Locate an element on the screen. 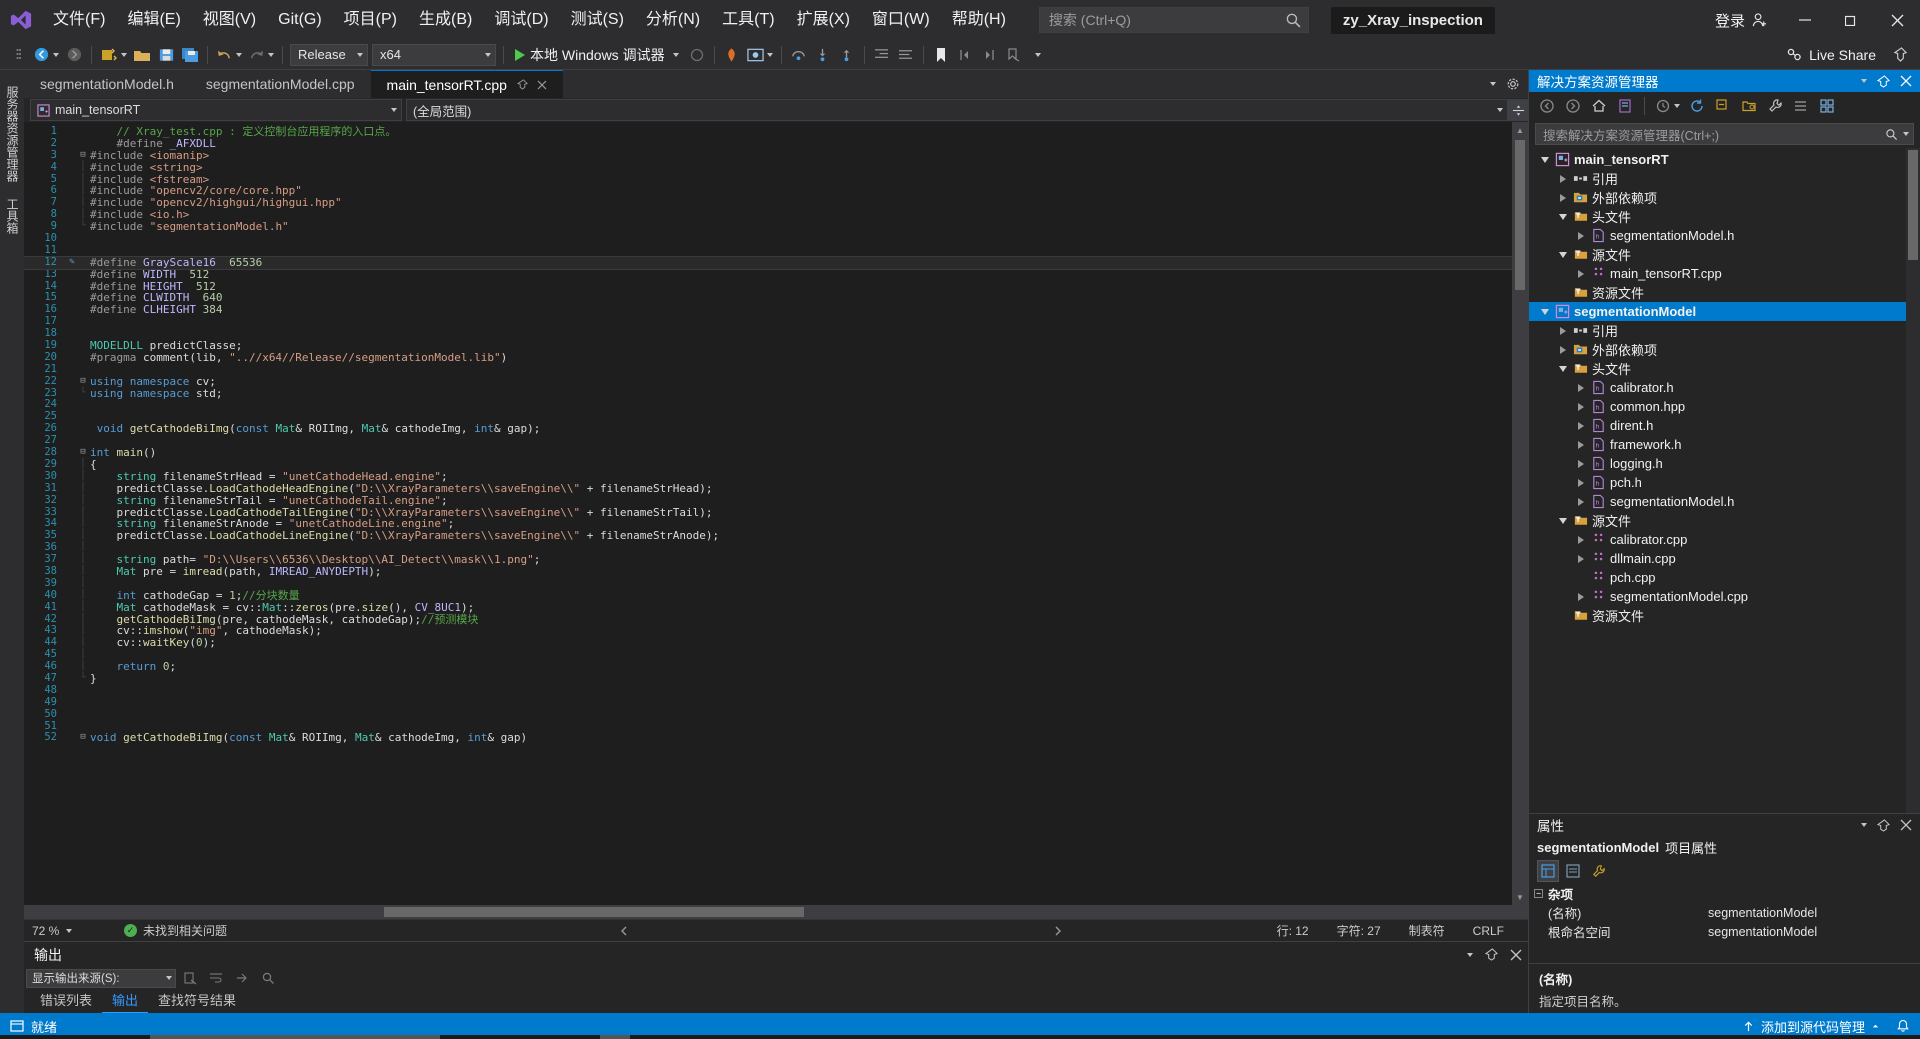  menu-help: 帮助(H) is located at coordinates (979, 20).